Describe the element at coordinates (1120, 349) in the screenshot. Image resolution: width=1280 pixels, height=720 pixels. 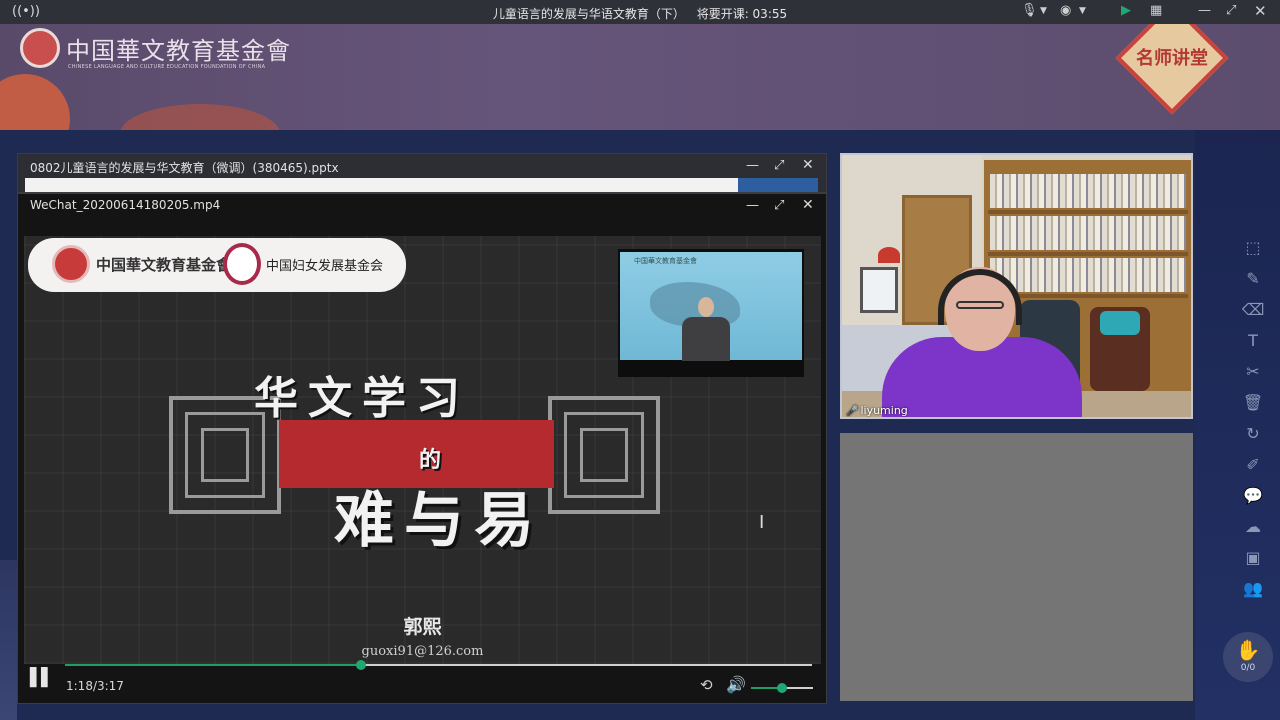
I see `cam-armchair` at that location.